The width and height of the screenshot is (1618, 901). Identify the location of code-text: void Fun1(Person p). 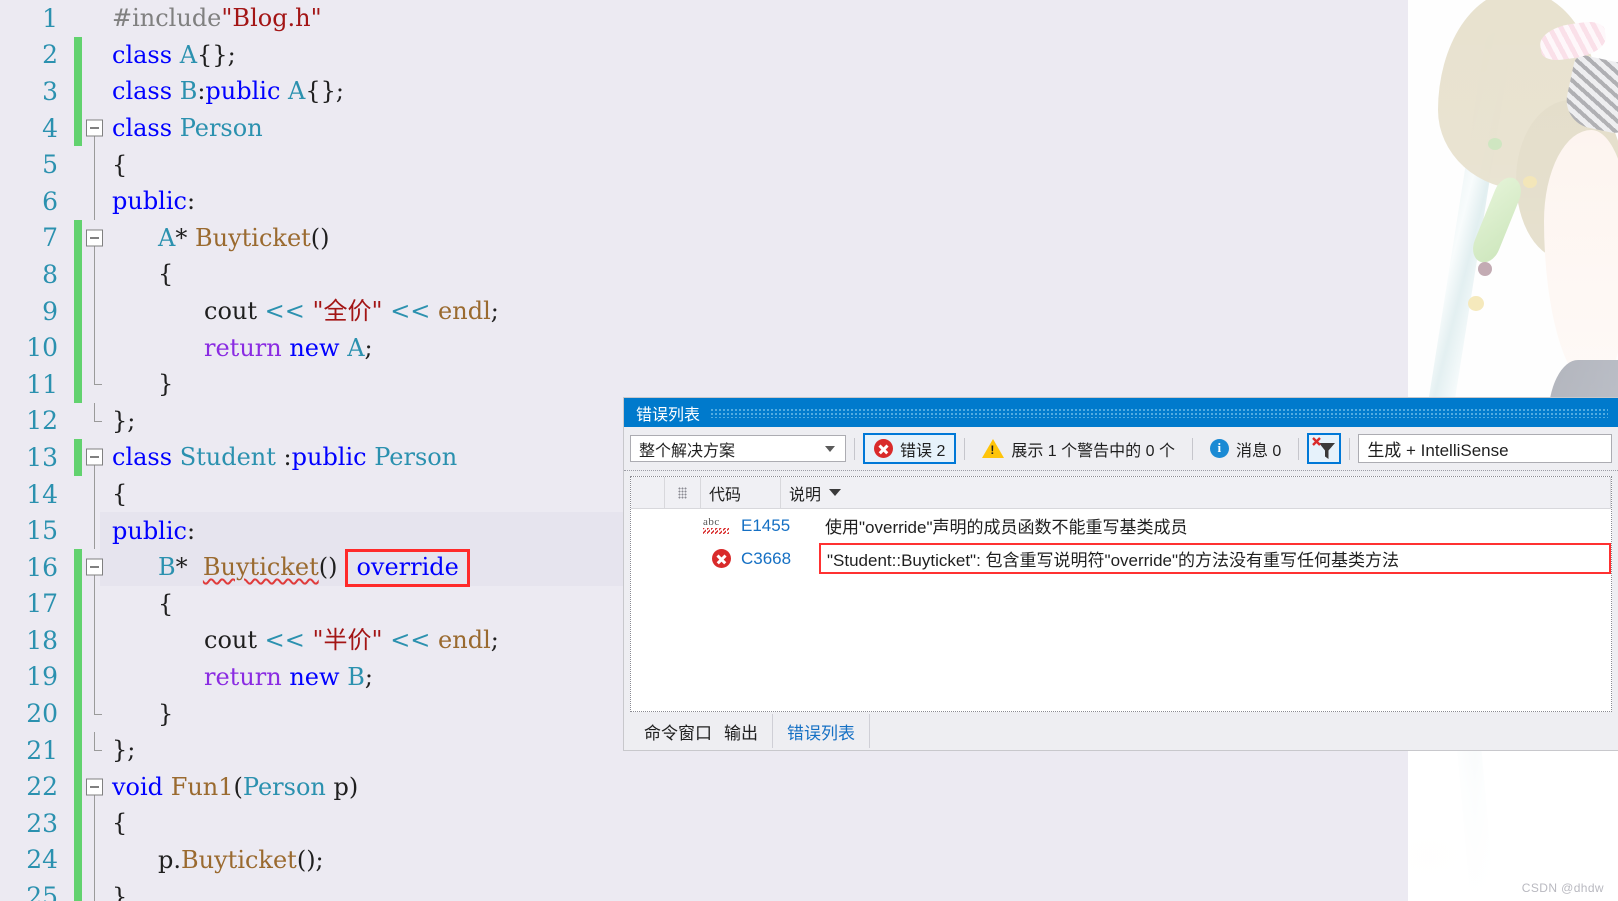
(233, 787).